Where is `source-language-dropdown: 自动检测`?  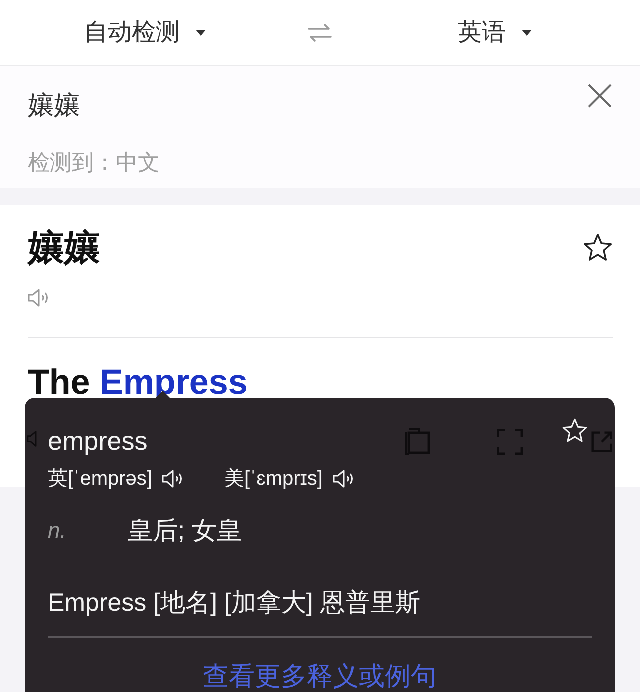 source-language-dropdown: 自动检测 is located at coordinates (145, 33).